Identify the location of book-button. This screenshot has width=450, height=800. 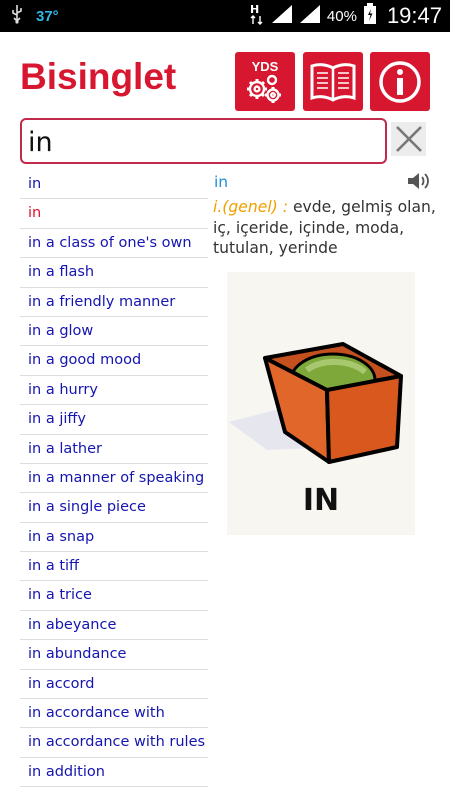
(333, 81).